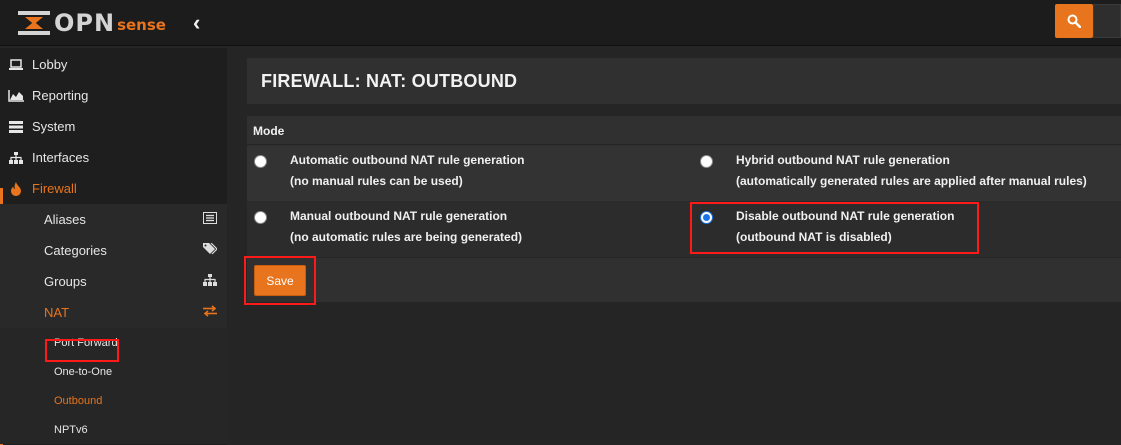 The image size is (1121, 445). I want to click on mode-header-row: Mode, so click(684, 130).